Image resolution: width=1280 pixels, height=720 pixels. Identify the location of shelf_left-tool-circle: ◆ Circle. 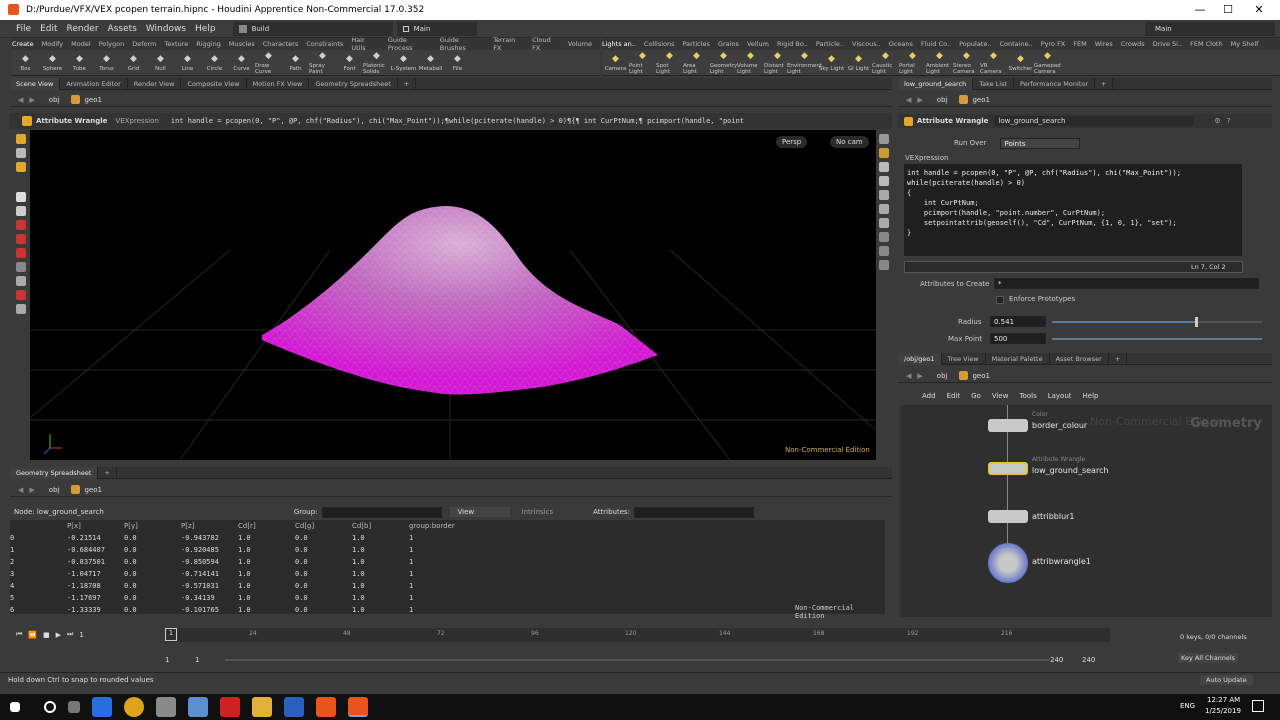
(214, 63).